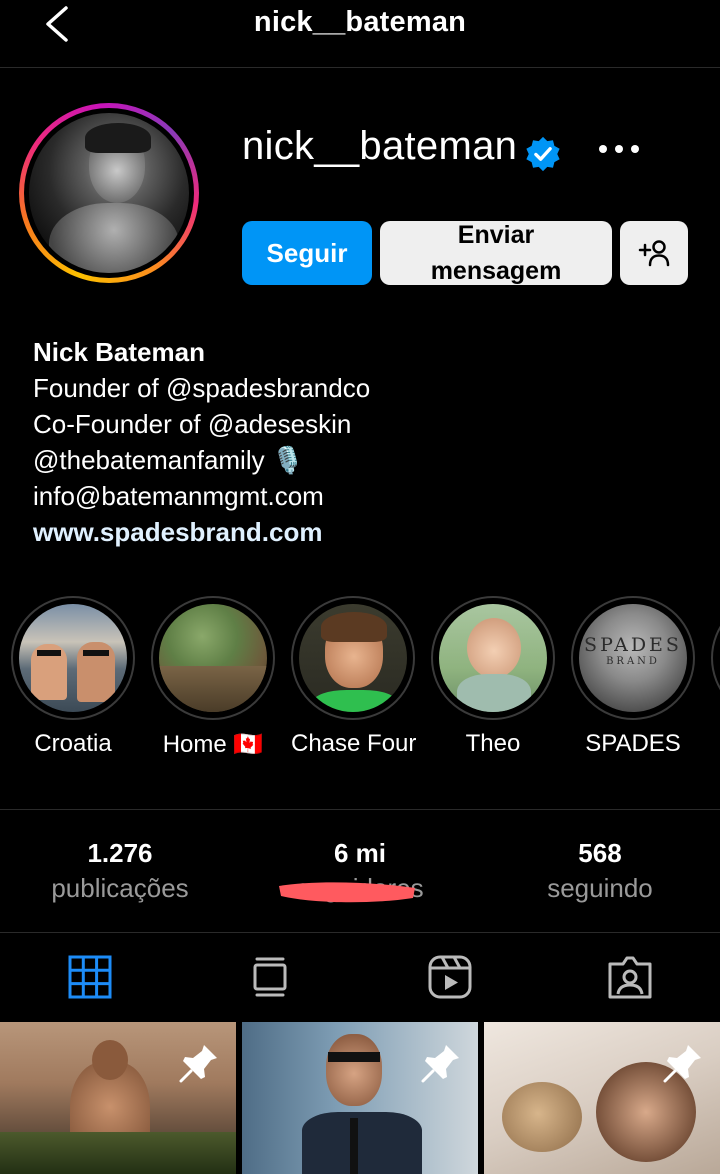 The width and height of the screenshot is (720, 1174). I want to click on stat-label: seguindo, so click(600, 888).